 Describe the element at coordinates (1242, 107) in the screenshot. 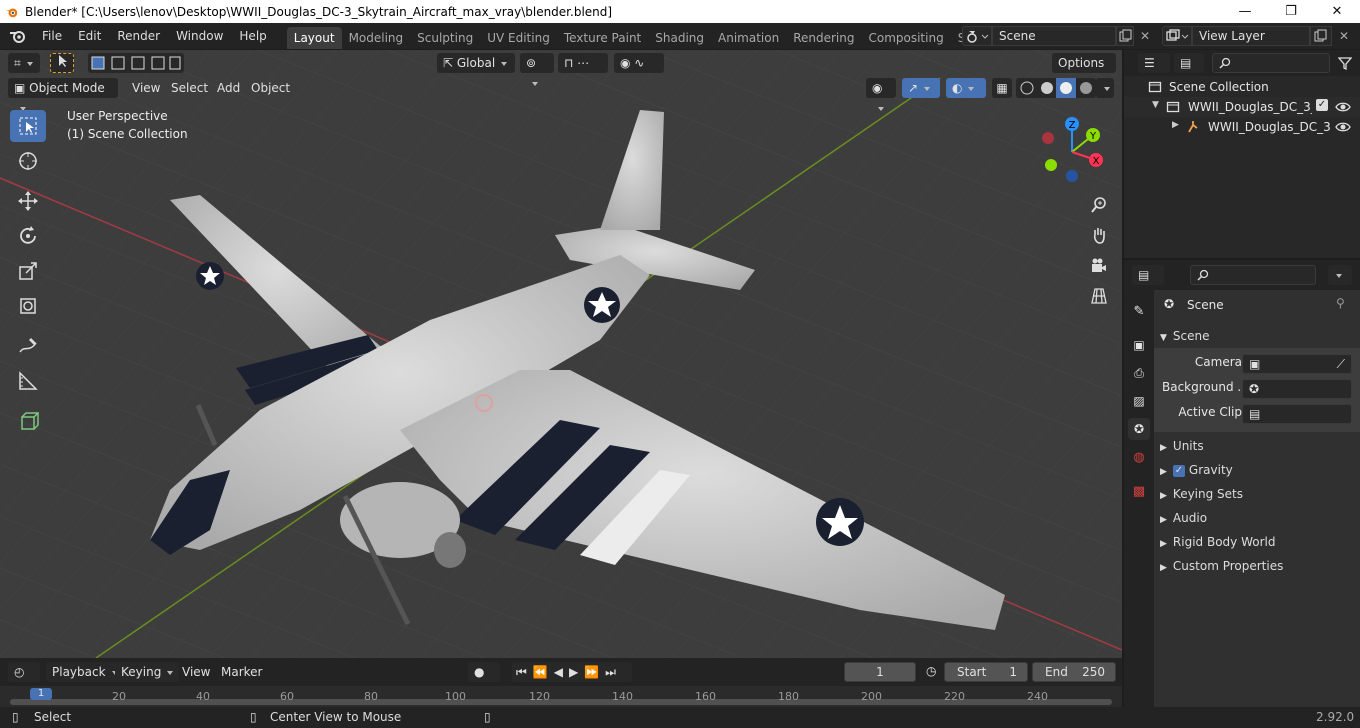

I see `outliner-row-collection: ▼ WWII_Douglas_DC_3_Sky ✓` at that location.